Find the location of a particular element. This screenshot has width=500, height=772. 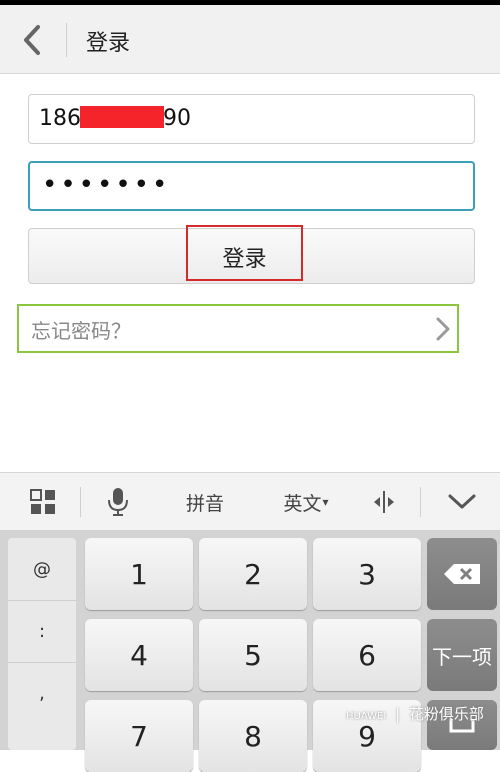

cursor-move-icon is located at coordinates (384, 502).